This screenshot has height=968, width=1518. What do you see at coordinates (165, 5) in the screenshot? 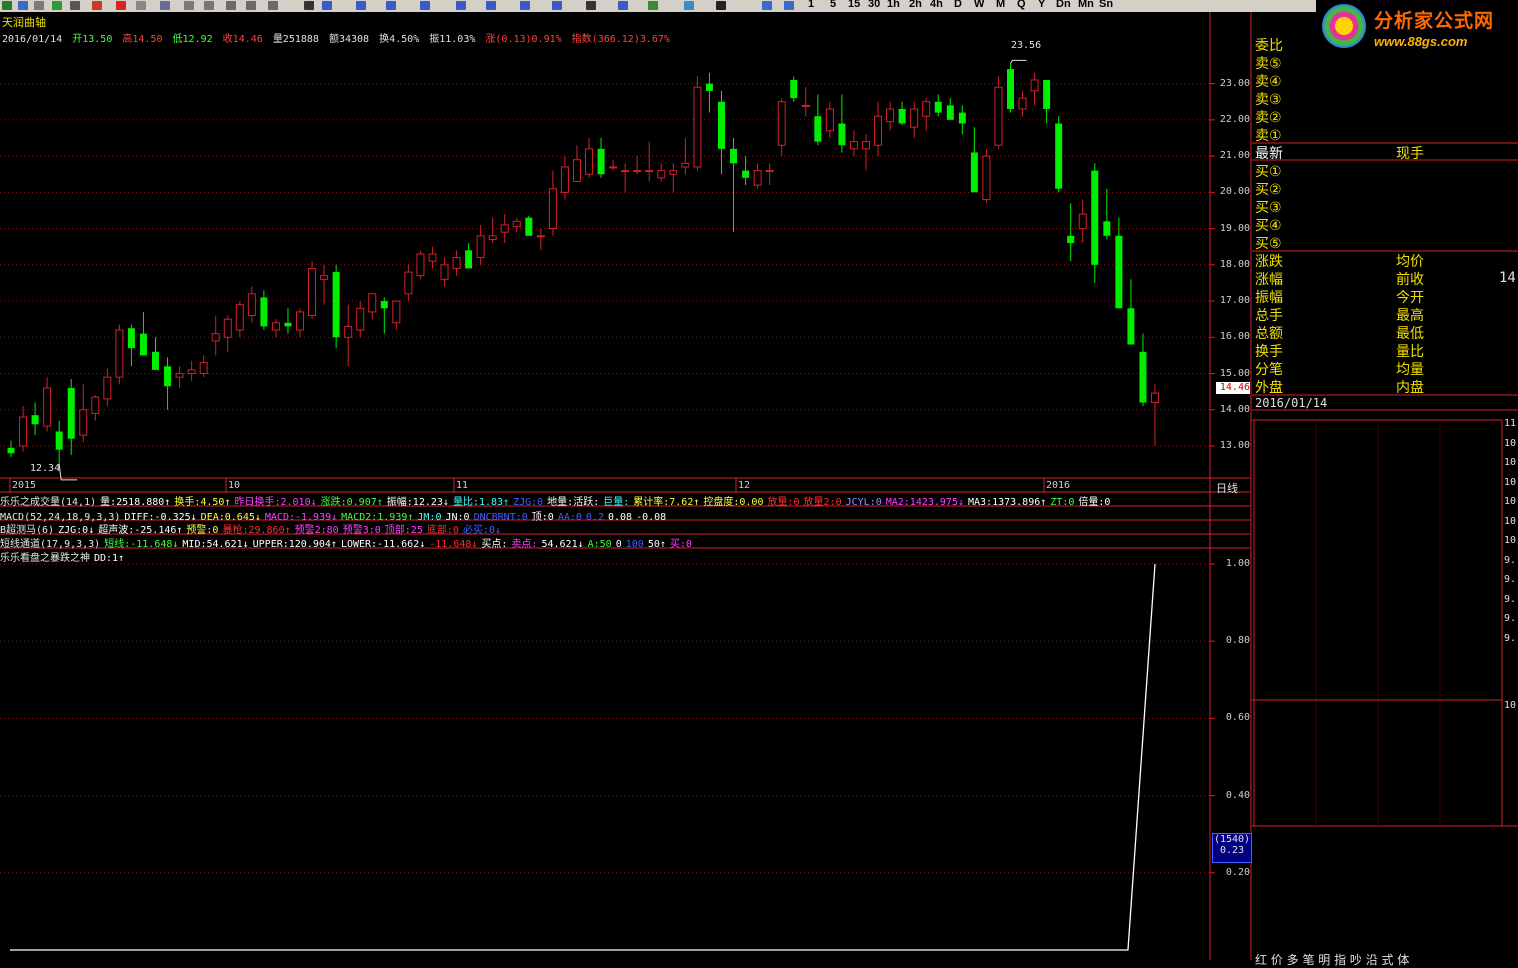
I see `grid-icon` at bounding box center [165, 5].